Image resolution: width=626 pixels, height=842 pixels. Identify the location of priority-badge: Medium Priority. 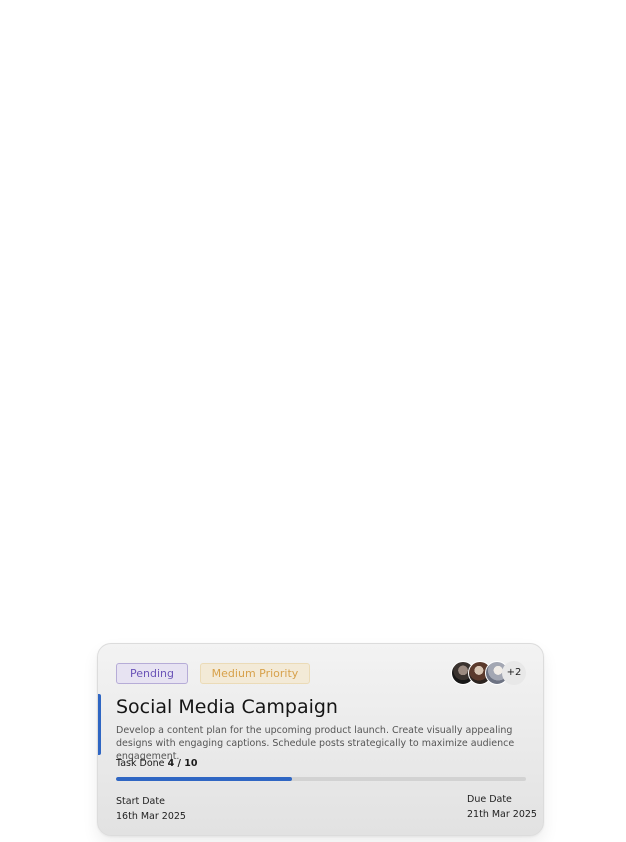
(255, 673).